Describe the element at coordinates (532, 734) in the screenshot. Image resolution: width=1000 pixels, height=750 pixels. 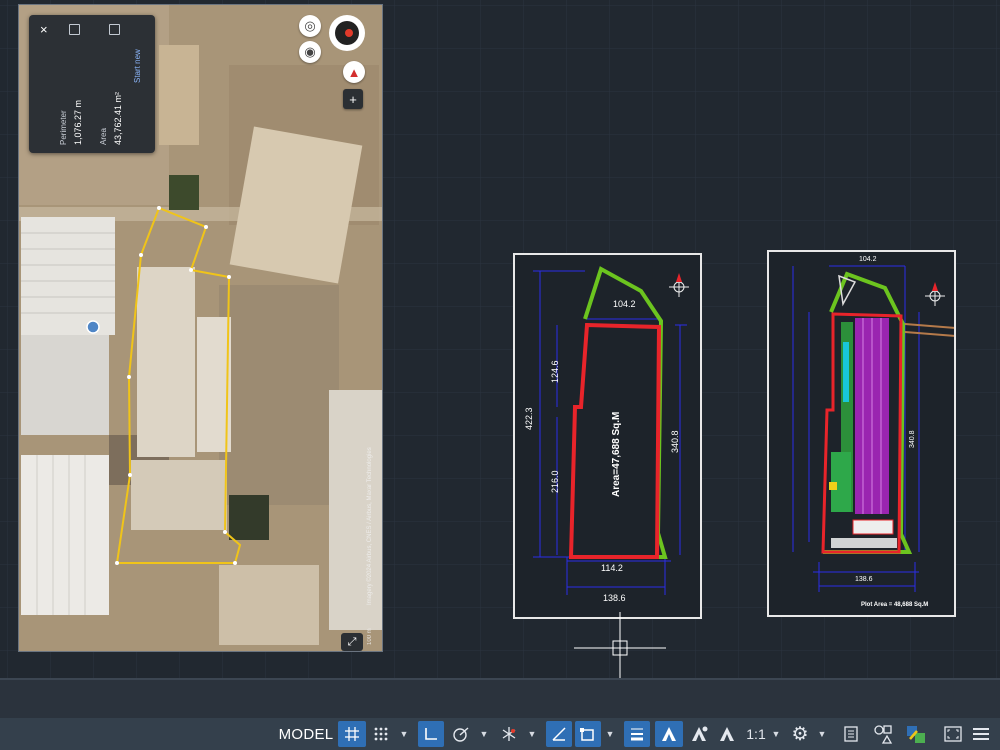
I see `isodraft-dropdown-icon: ▼` at that location.